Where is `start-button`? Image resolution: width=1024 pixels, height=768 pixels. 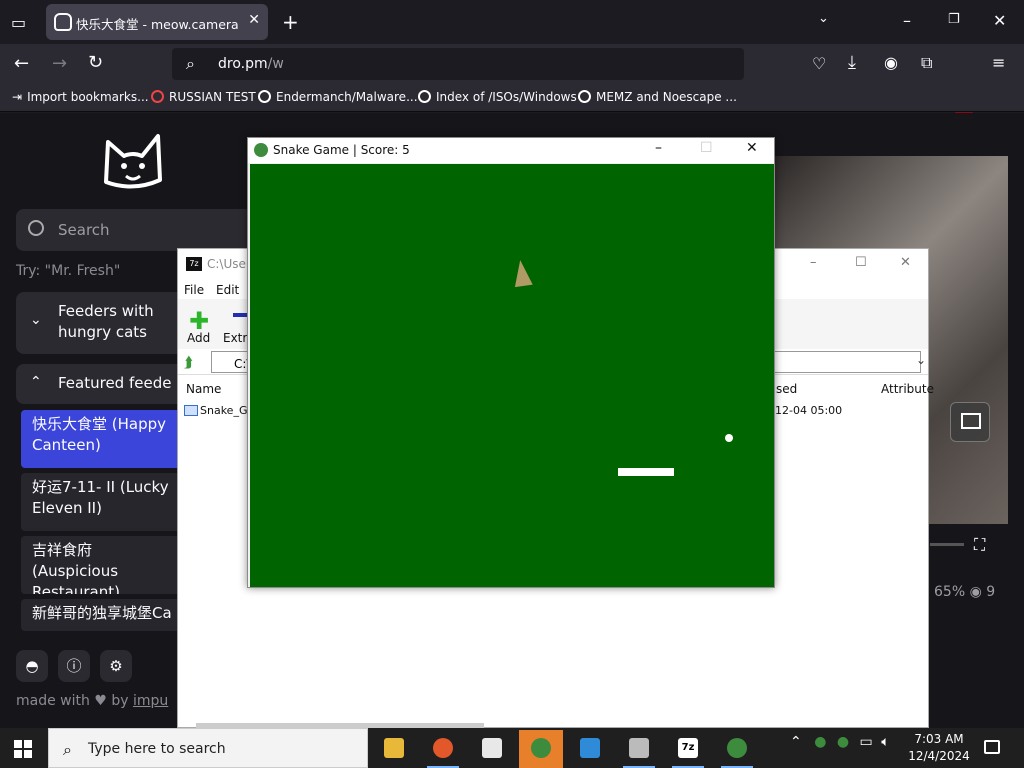
start-button is located at coordinates (23, 749).